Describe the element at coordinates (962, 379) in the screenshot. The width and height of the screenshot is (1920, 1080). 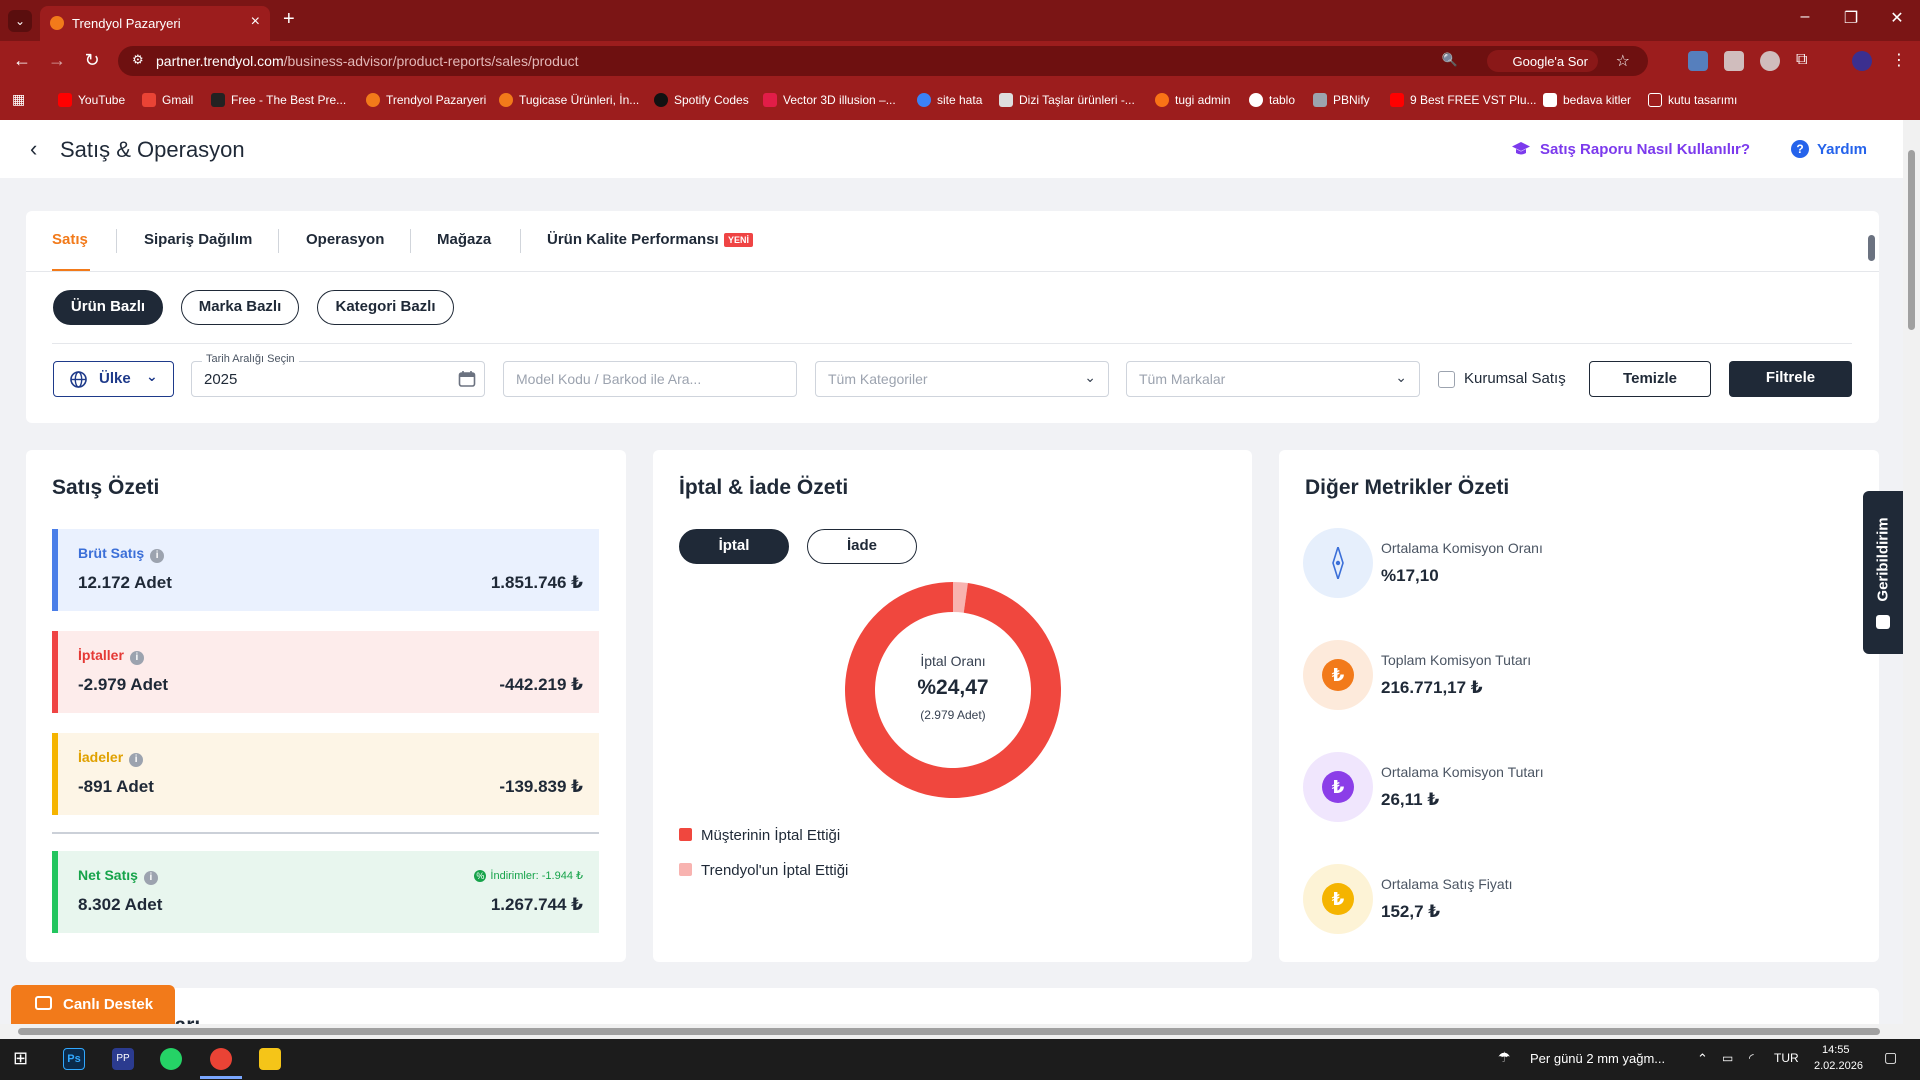
I see `category-select: Tüm Kategoriler ⌄` at that location.